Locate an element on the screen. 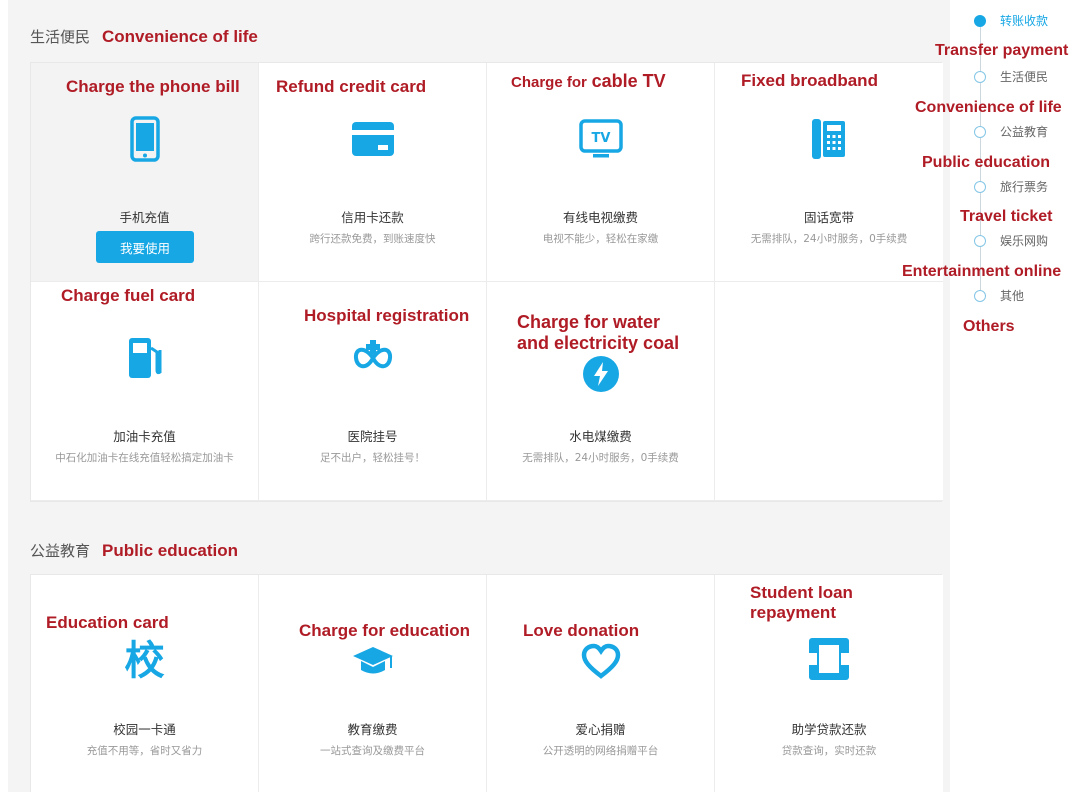 This screenshot has width=1075, height=792. nav-annotation: Entertainment online is located at coordinates (982, 271).